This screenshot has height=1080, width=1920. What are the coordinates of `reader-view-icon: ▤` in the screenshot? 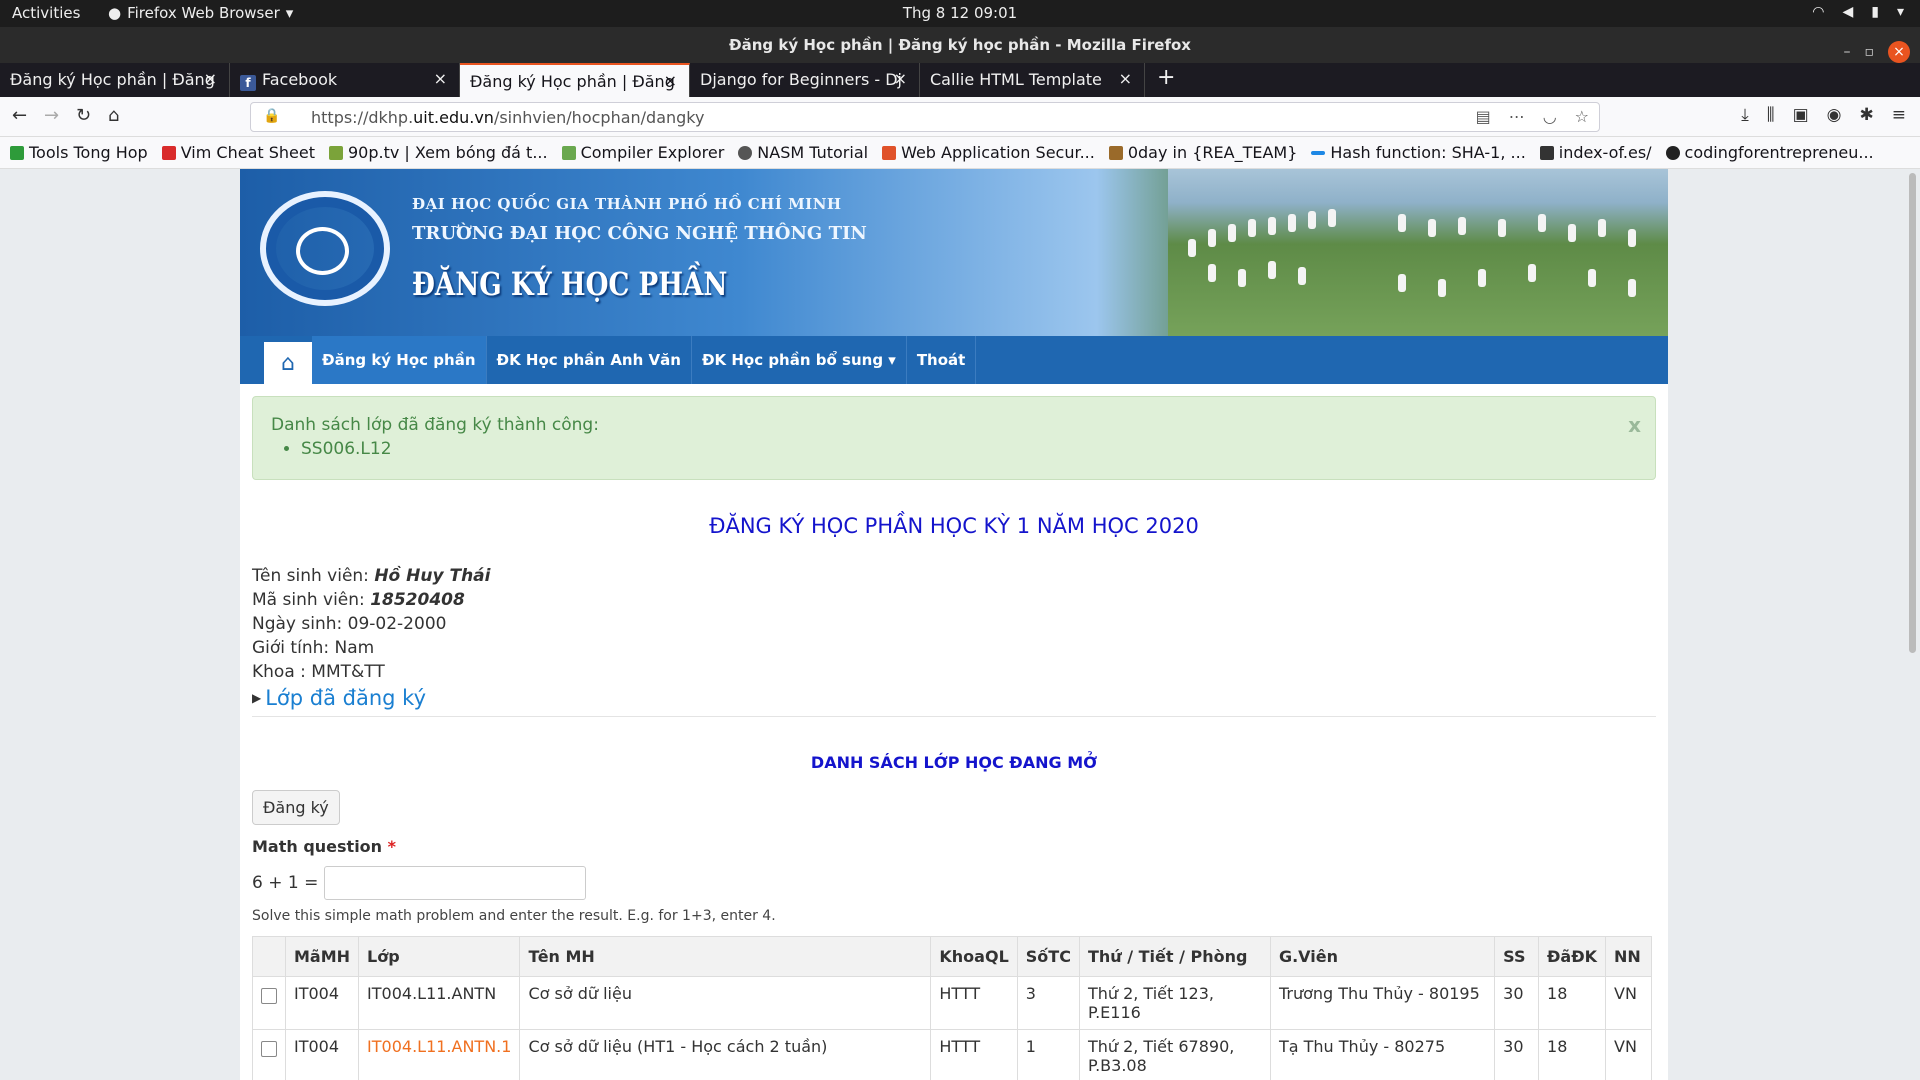 It's located at (1483, 116).